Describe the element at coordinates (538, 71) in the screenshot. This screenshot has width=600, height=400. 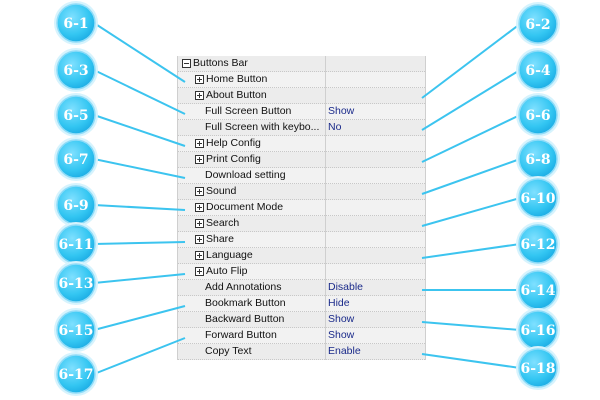
I see `callout-label: 6-4` at that location.